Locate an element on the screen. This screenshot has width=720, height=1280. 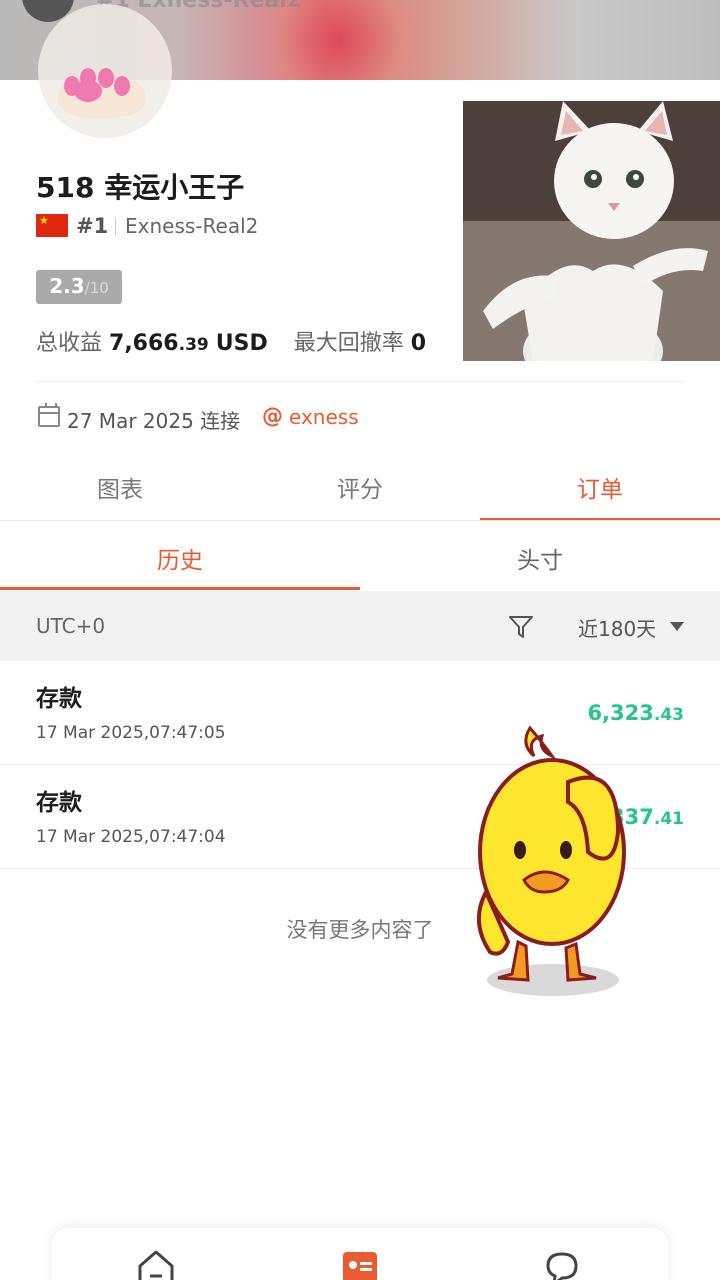
main-tabs: 图表 评分 订单 is located at coordinates (360, 485).